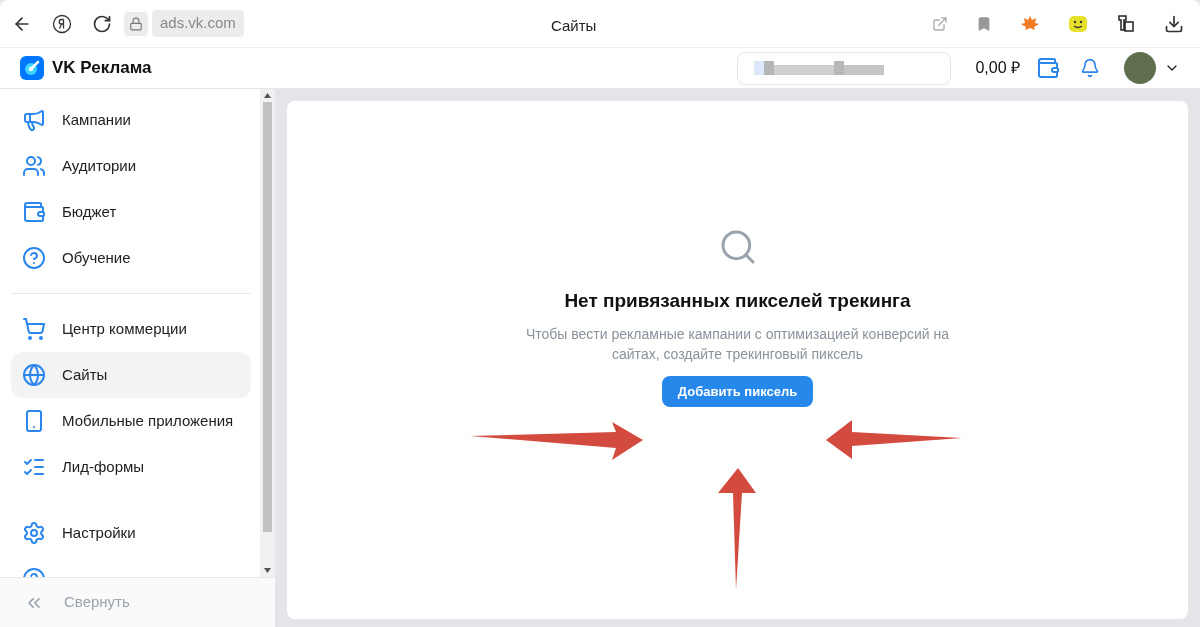 Image resolution: width=1200 pixels, height=627 pixels. I want to click on download-icon, so click(1174, 23).